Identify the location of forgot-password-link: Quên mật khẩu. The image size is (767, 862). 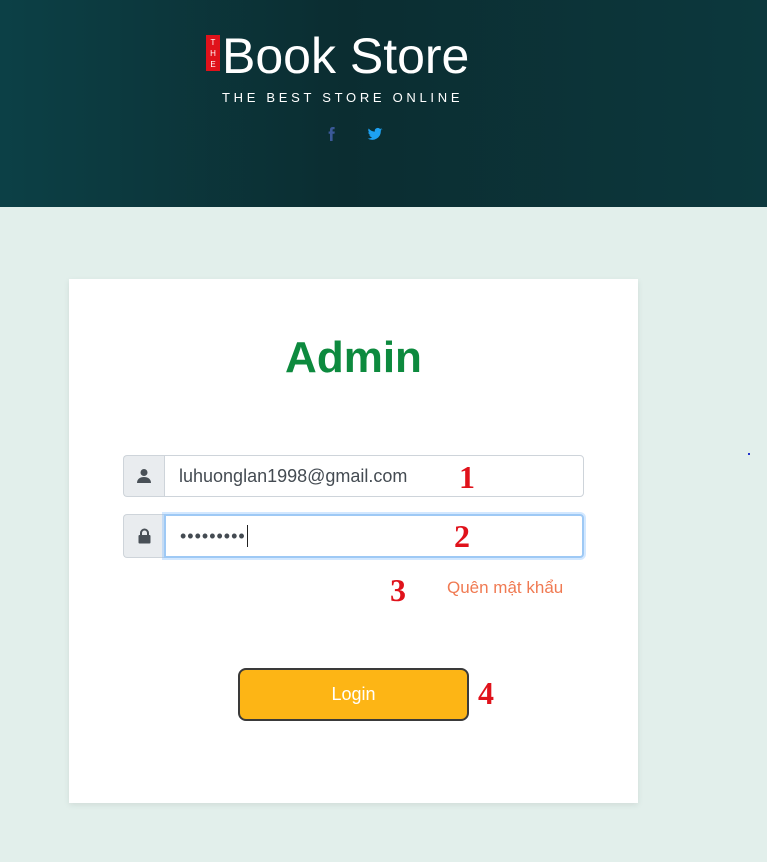
(505, 588).